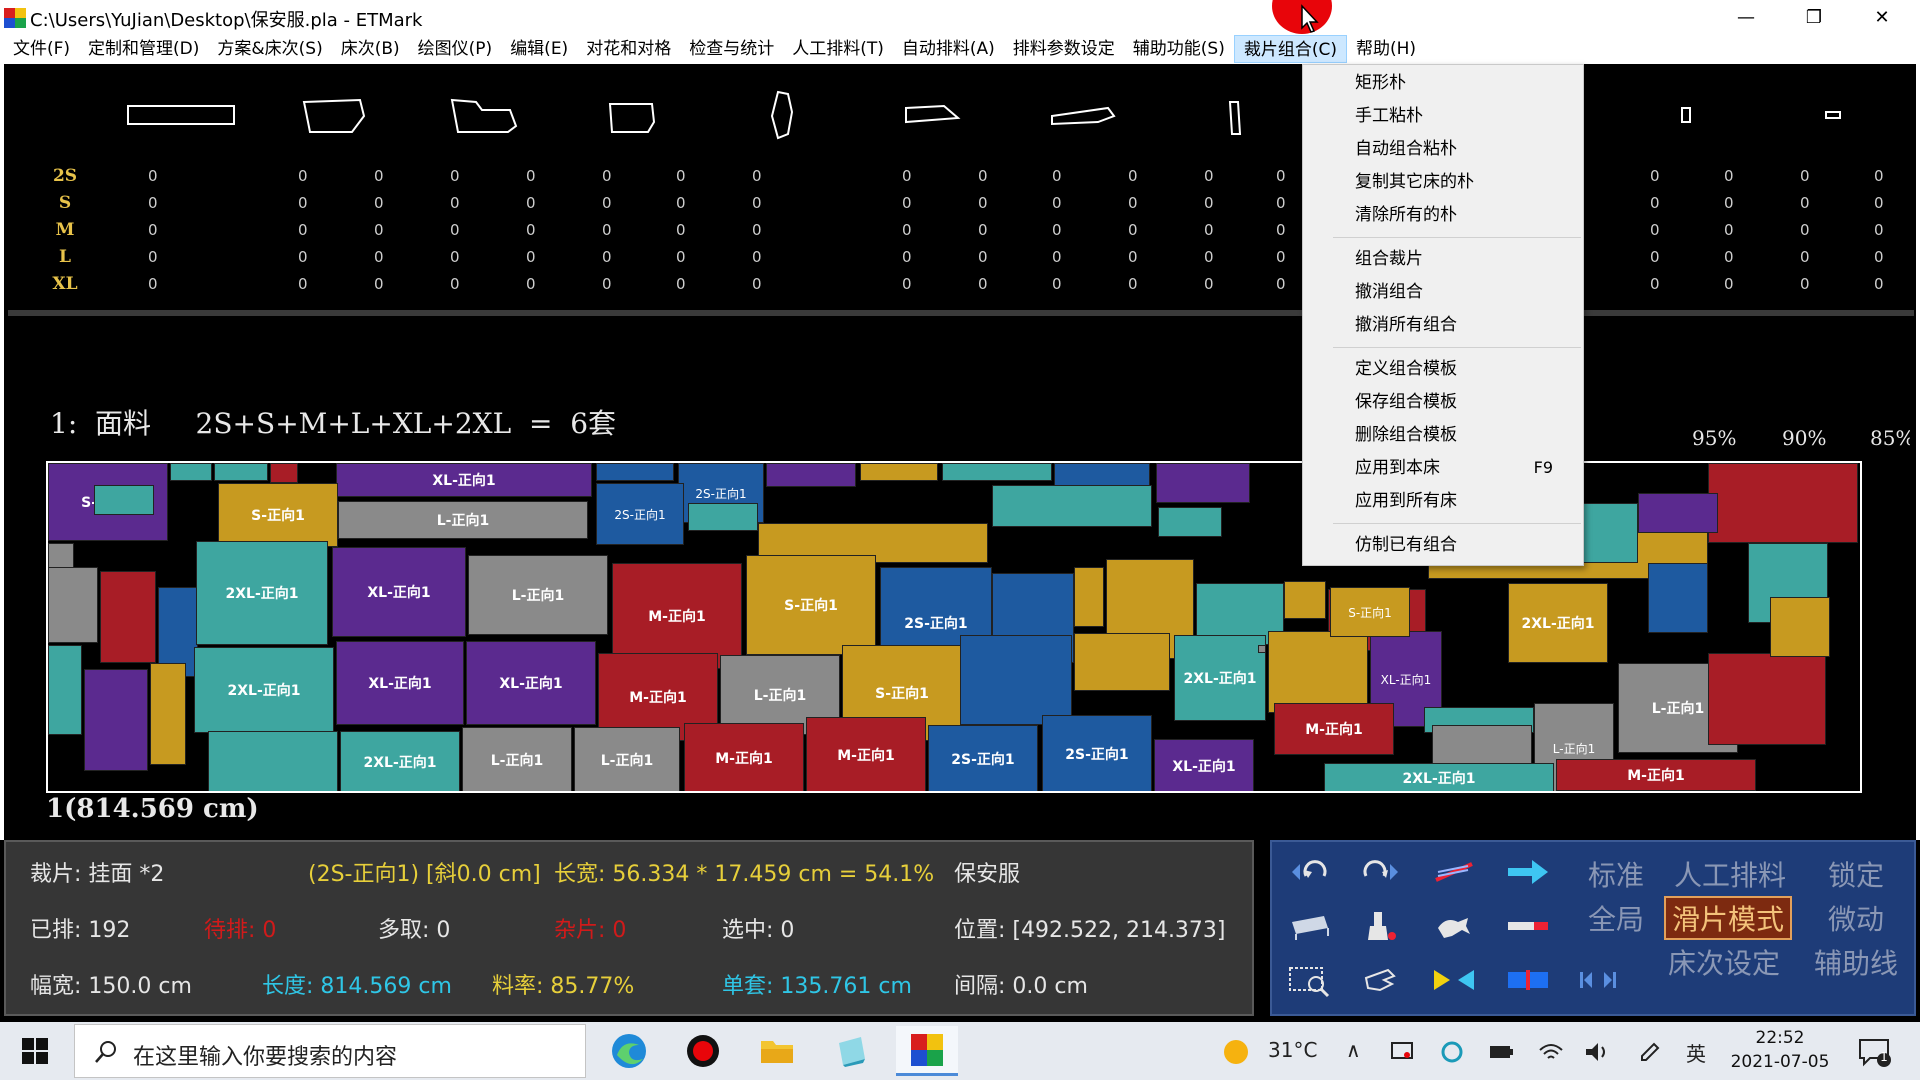 Image resolution: width=1920 pixels, height=1080 pixels. I want to click on menu-option: 删除组合模板, so click(1443, 435).